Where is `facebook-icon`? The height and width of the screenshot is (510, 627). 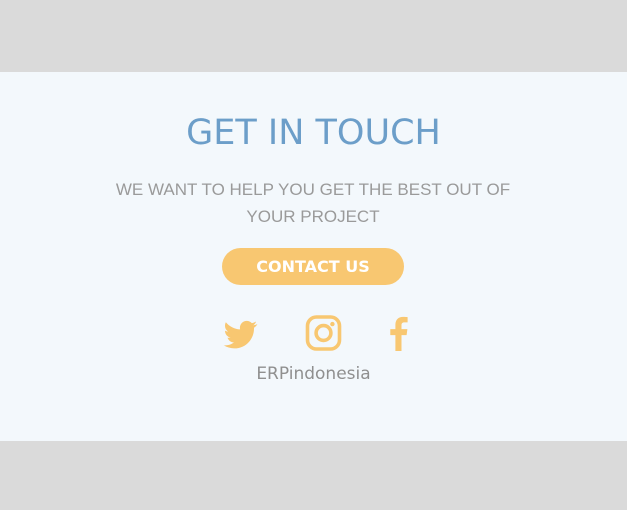 facebook-icon is located at coordinates (398, 333).